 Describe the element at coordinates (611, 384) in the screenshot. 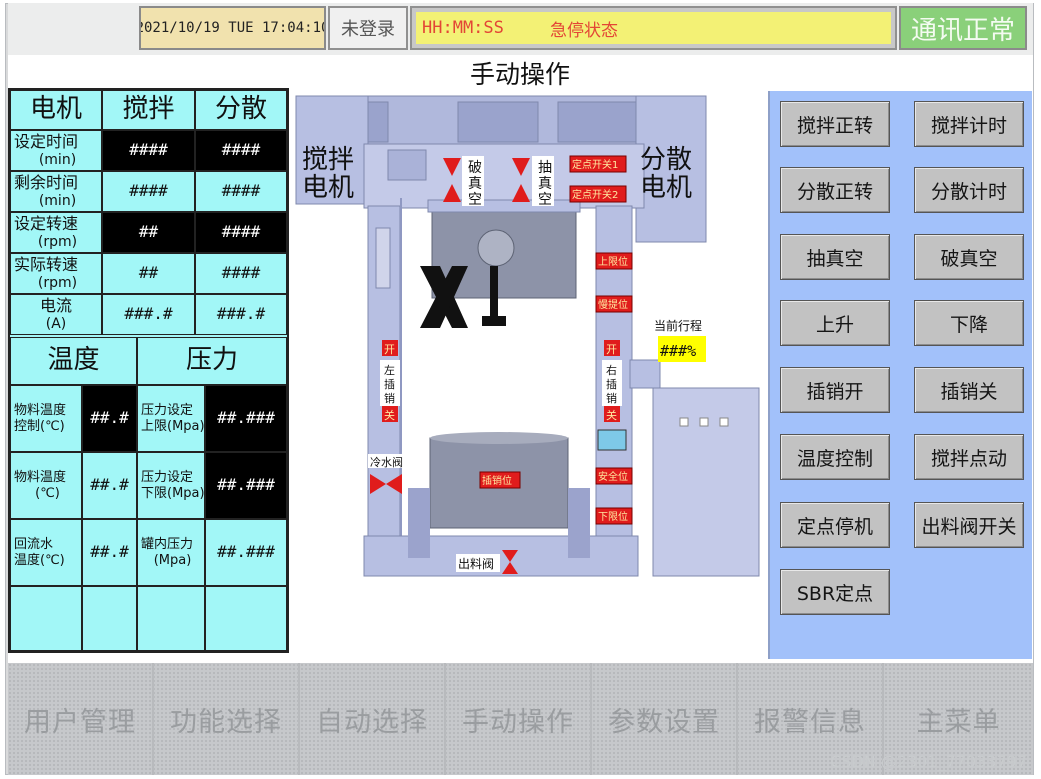

I see `right-pin-label-2: 插` at that location.